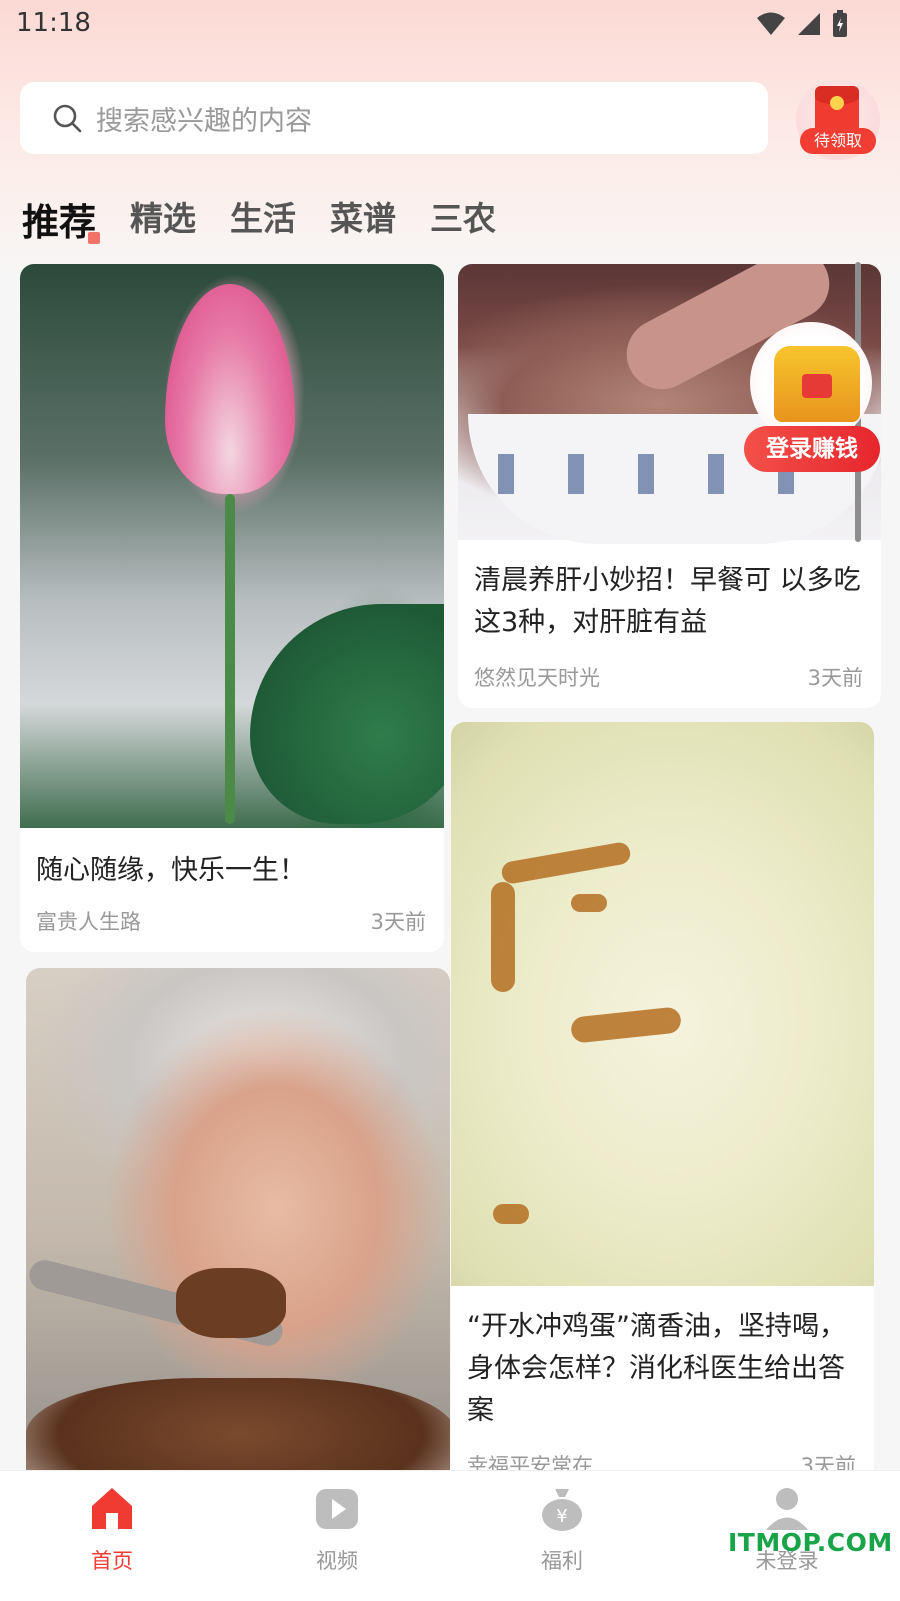 This screenshot has width=900, height=1601. What do you see at coordinates (337, 1561) in the screenshot?
I see `nav-video-label: 视频` at bounding box center [337, 1561].